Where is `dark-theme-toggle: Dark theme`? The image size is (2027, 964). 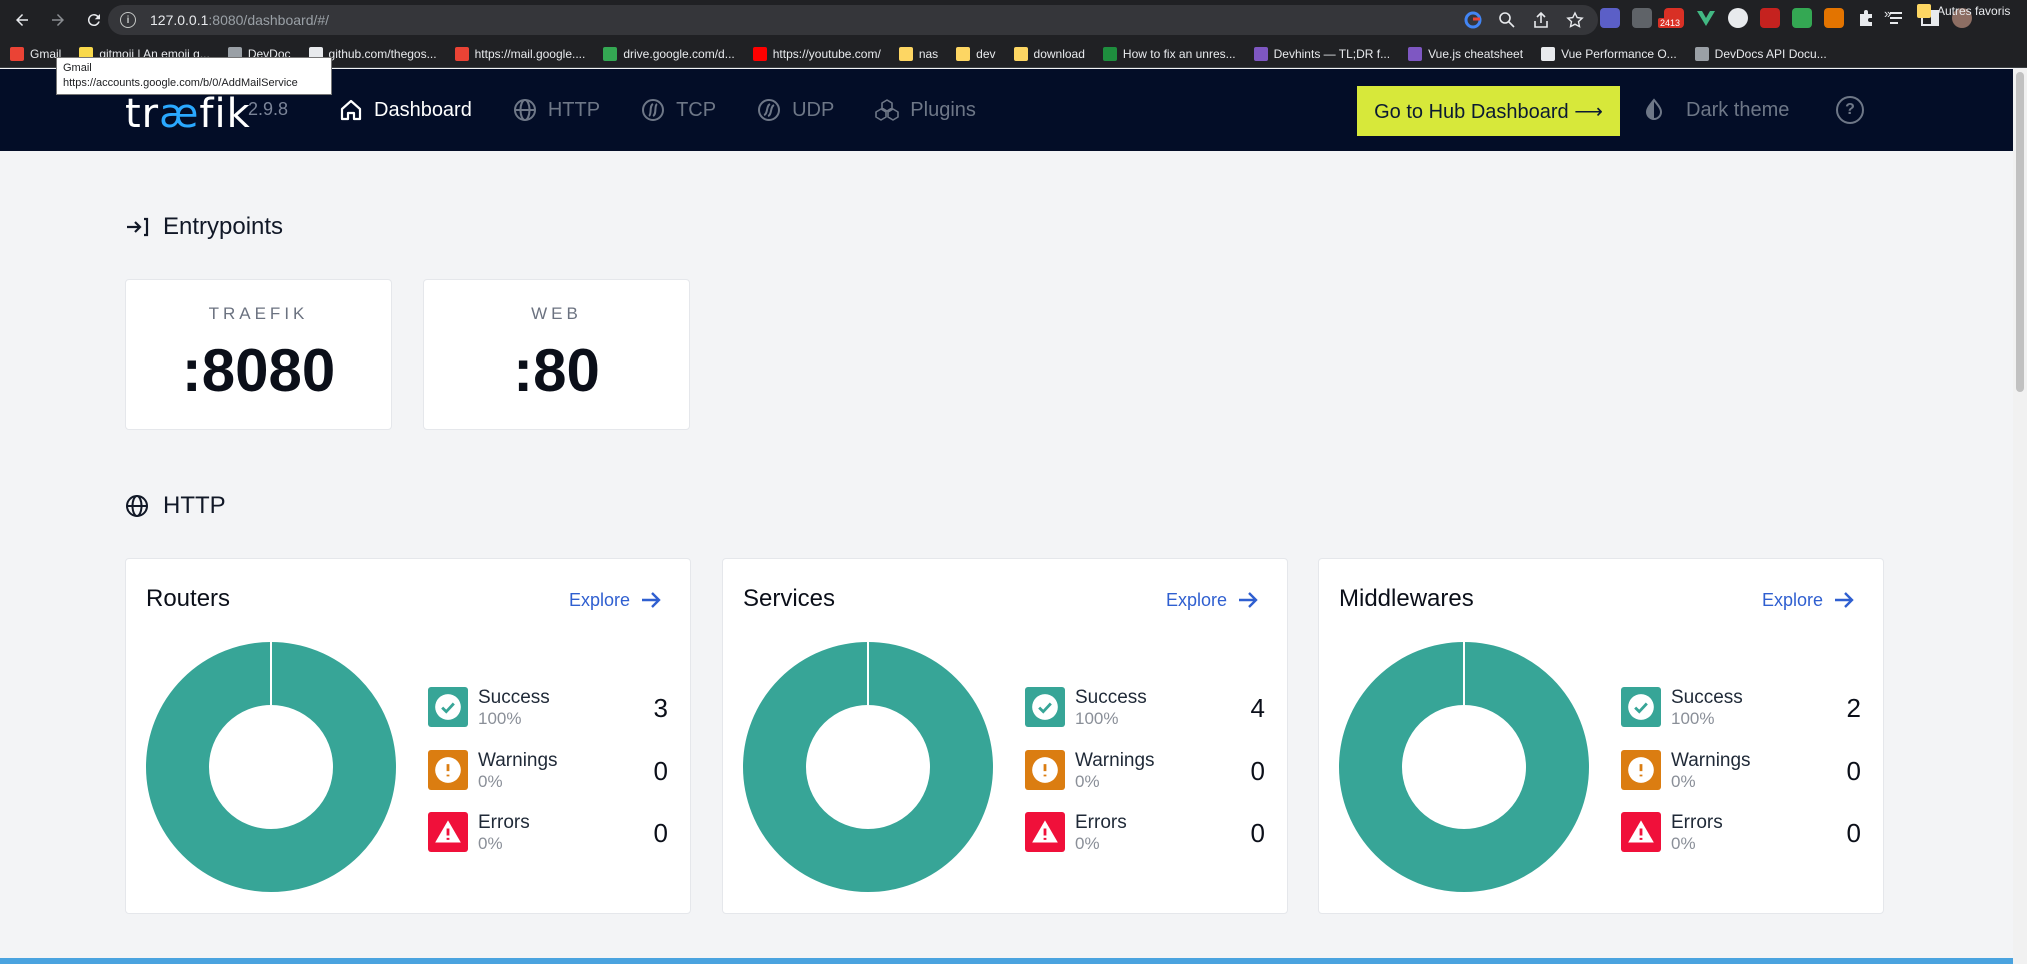 dark-theme-toggle: Dark theme is located at coordinates (1715, 110).